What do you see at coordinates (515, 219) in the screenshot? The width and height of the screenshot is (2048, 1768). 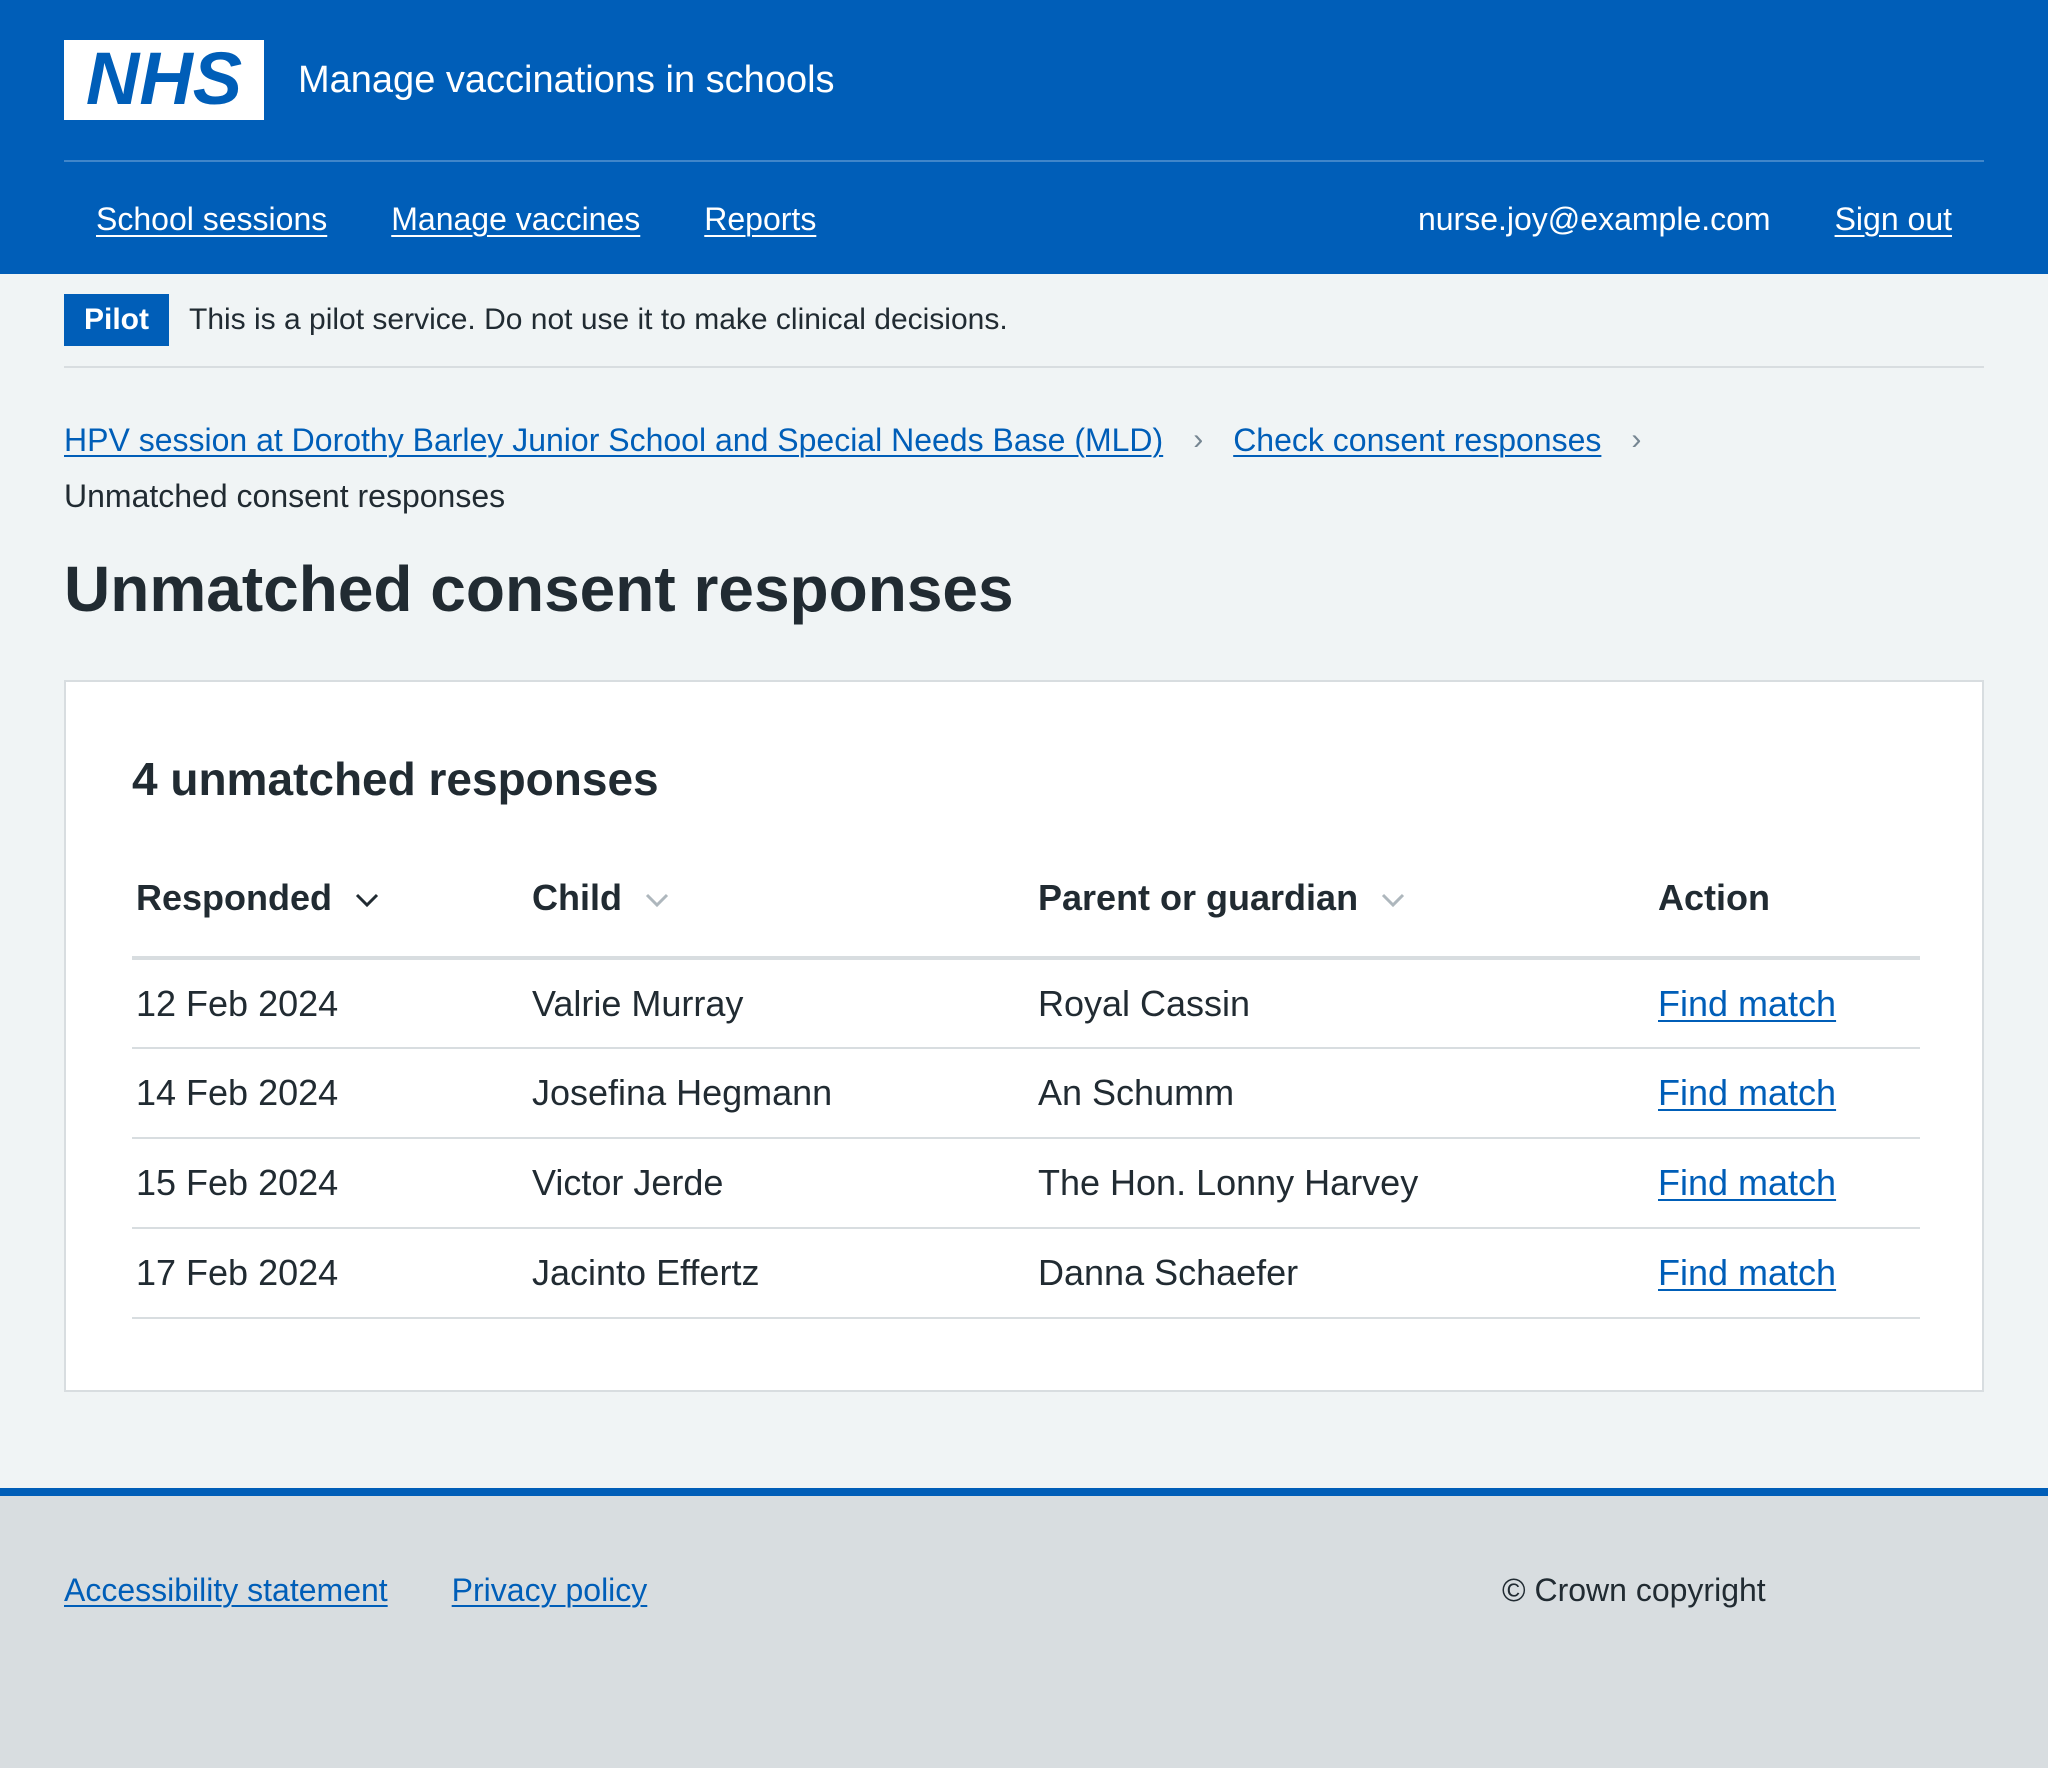 I see `nav-manage-vaccines: Manage vaccines` at bounding box center [515, 219].